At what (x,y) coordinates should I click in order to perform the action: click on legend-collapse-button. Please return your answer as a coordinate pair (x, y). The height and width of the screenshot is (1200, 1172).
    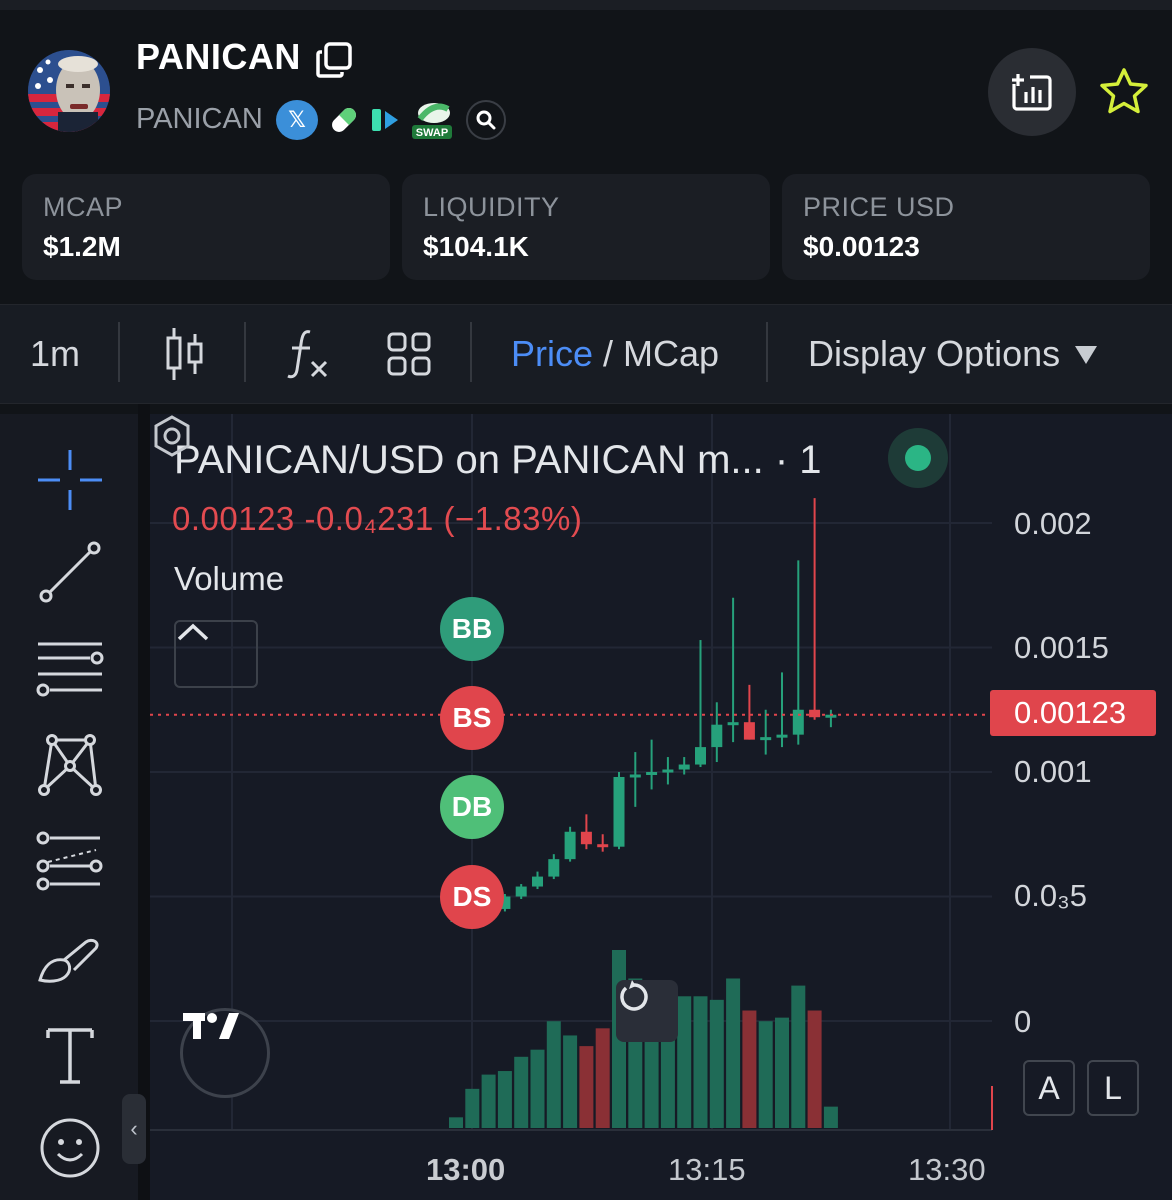
    Looking at the image, I should click on (216, 654).